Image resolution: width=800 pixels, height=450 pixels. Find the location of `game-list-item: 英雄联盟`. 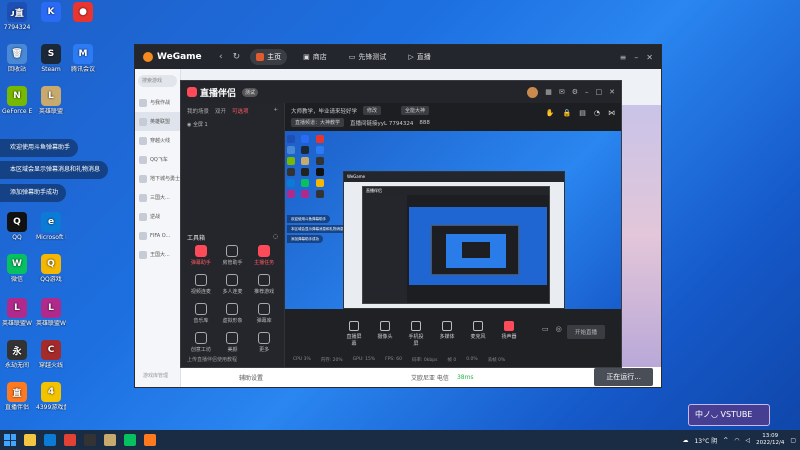

game-list-item: 英雄联盟 is located at coordinates (157, 121).